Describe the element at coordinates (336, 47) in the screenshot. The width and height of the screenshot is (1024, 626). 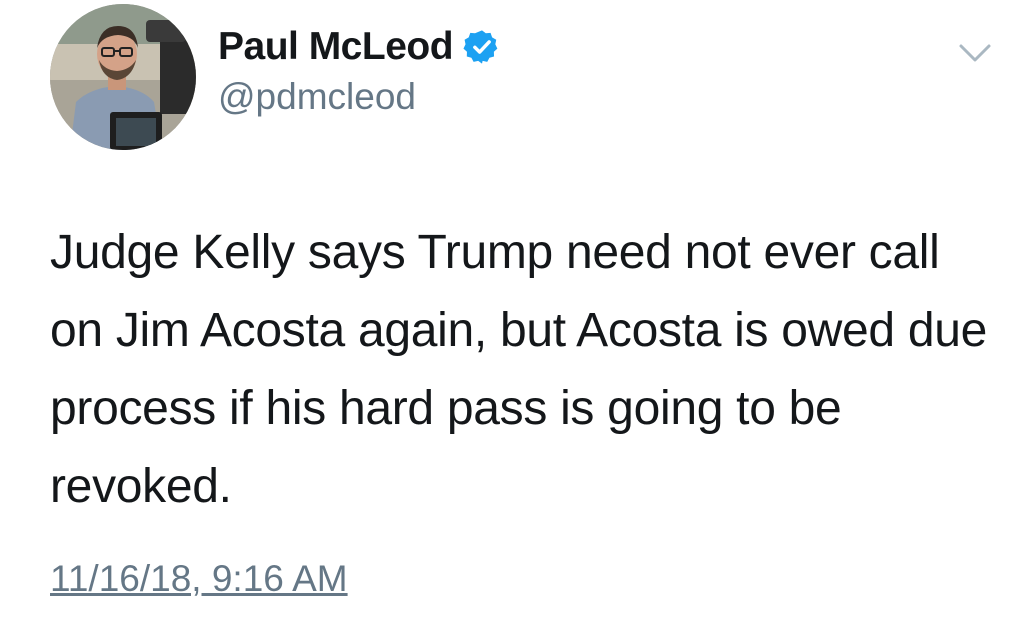
I see `author-display-name: Paul McLeod` at that location.